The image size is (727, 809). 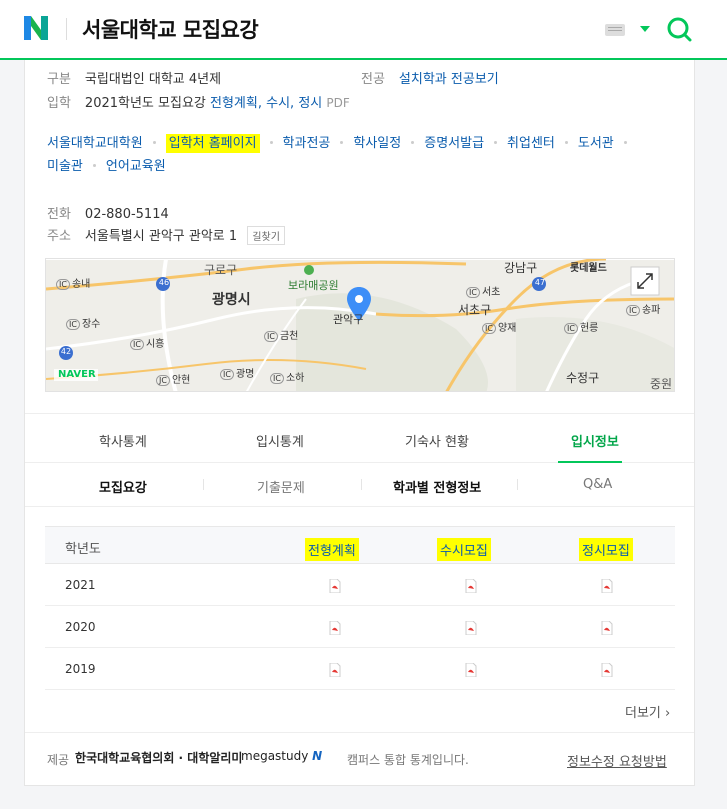 I want to click on subtab-department-info: 학과별 전형정보, so click(x=437, y=486).